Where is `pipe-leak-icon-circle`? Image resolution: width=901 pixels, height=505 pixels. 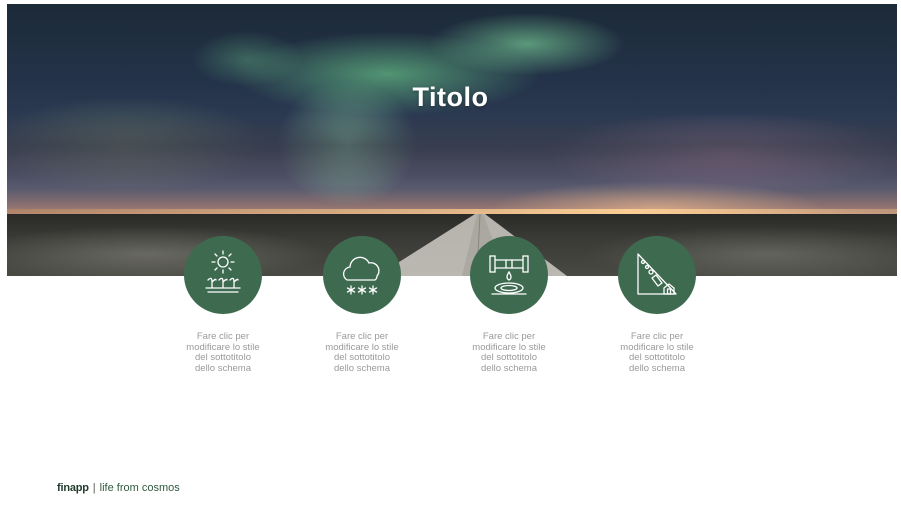
pipe-leak-icon-circle is located at coordinates (509, 275).